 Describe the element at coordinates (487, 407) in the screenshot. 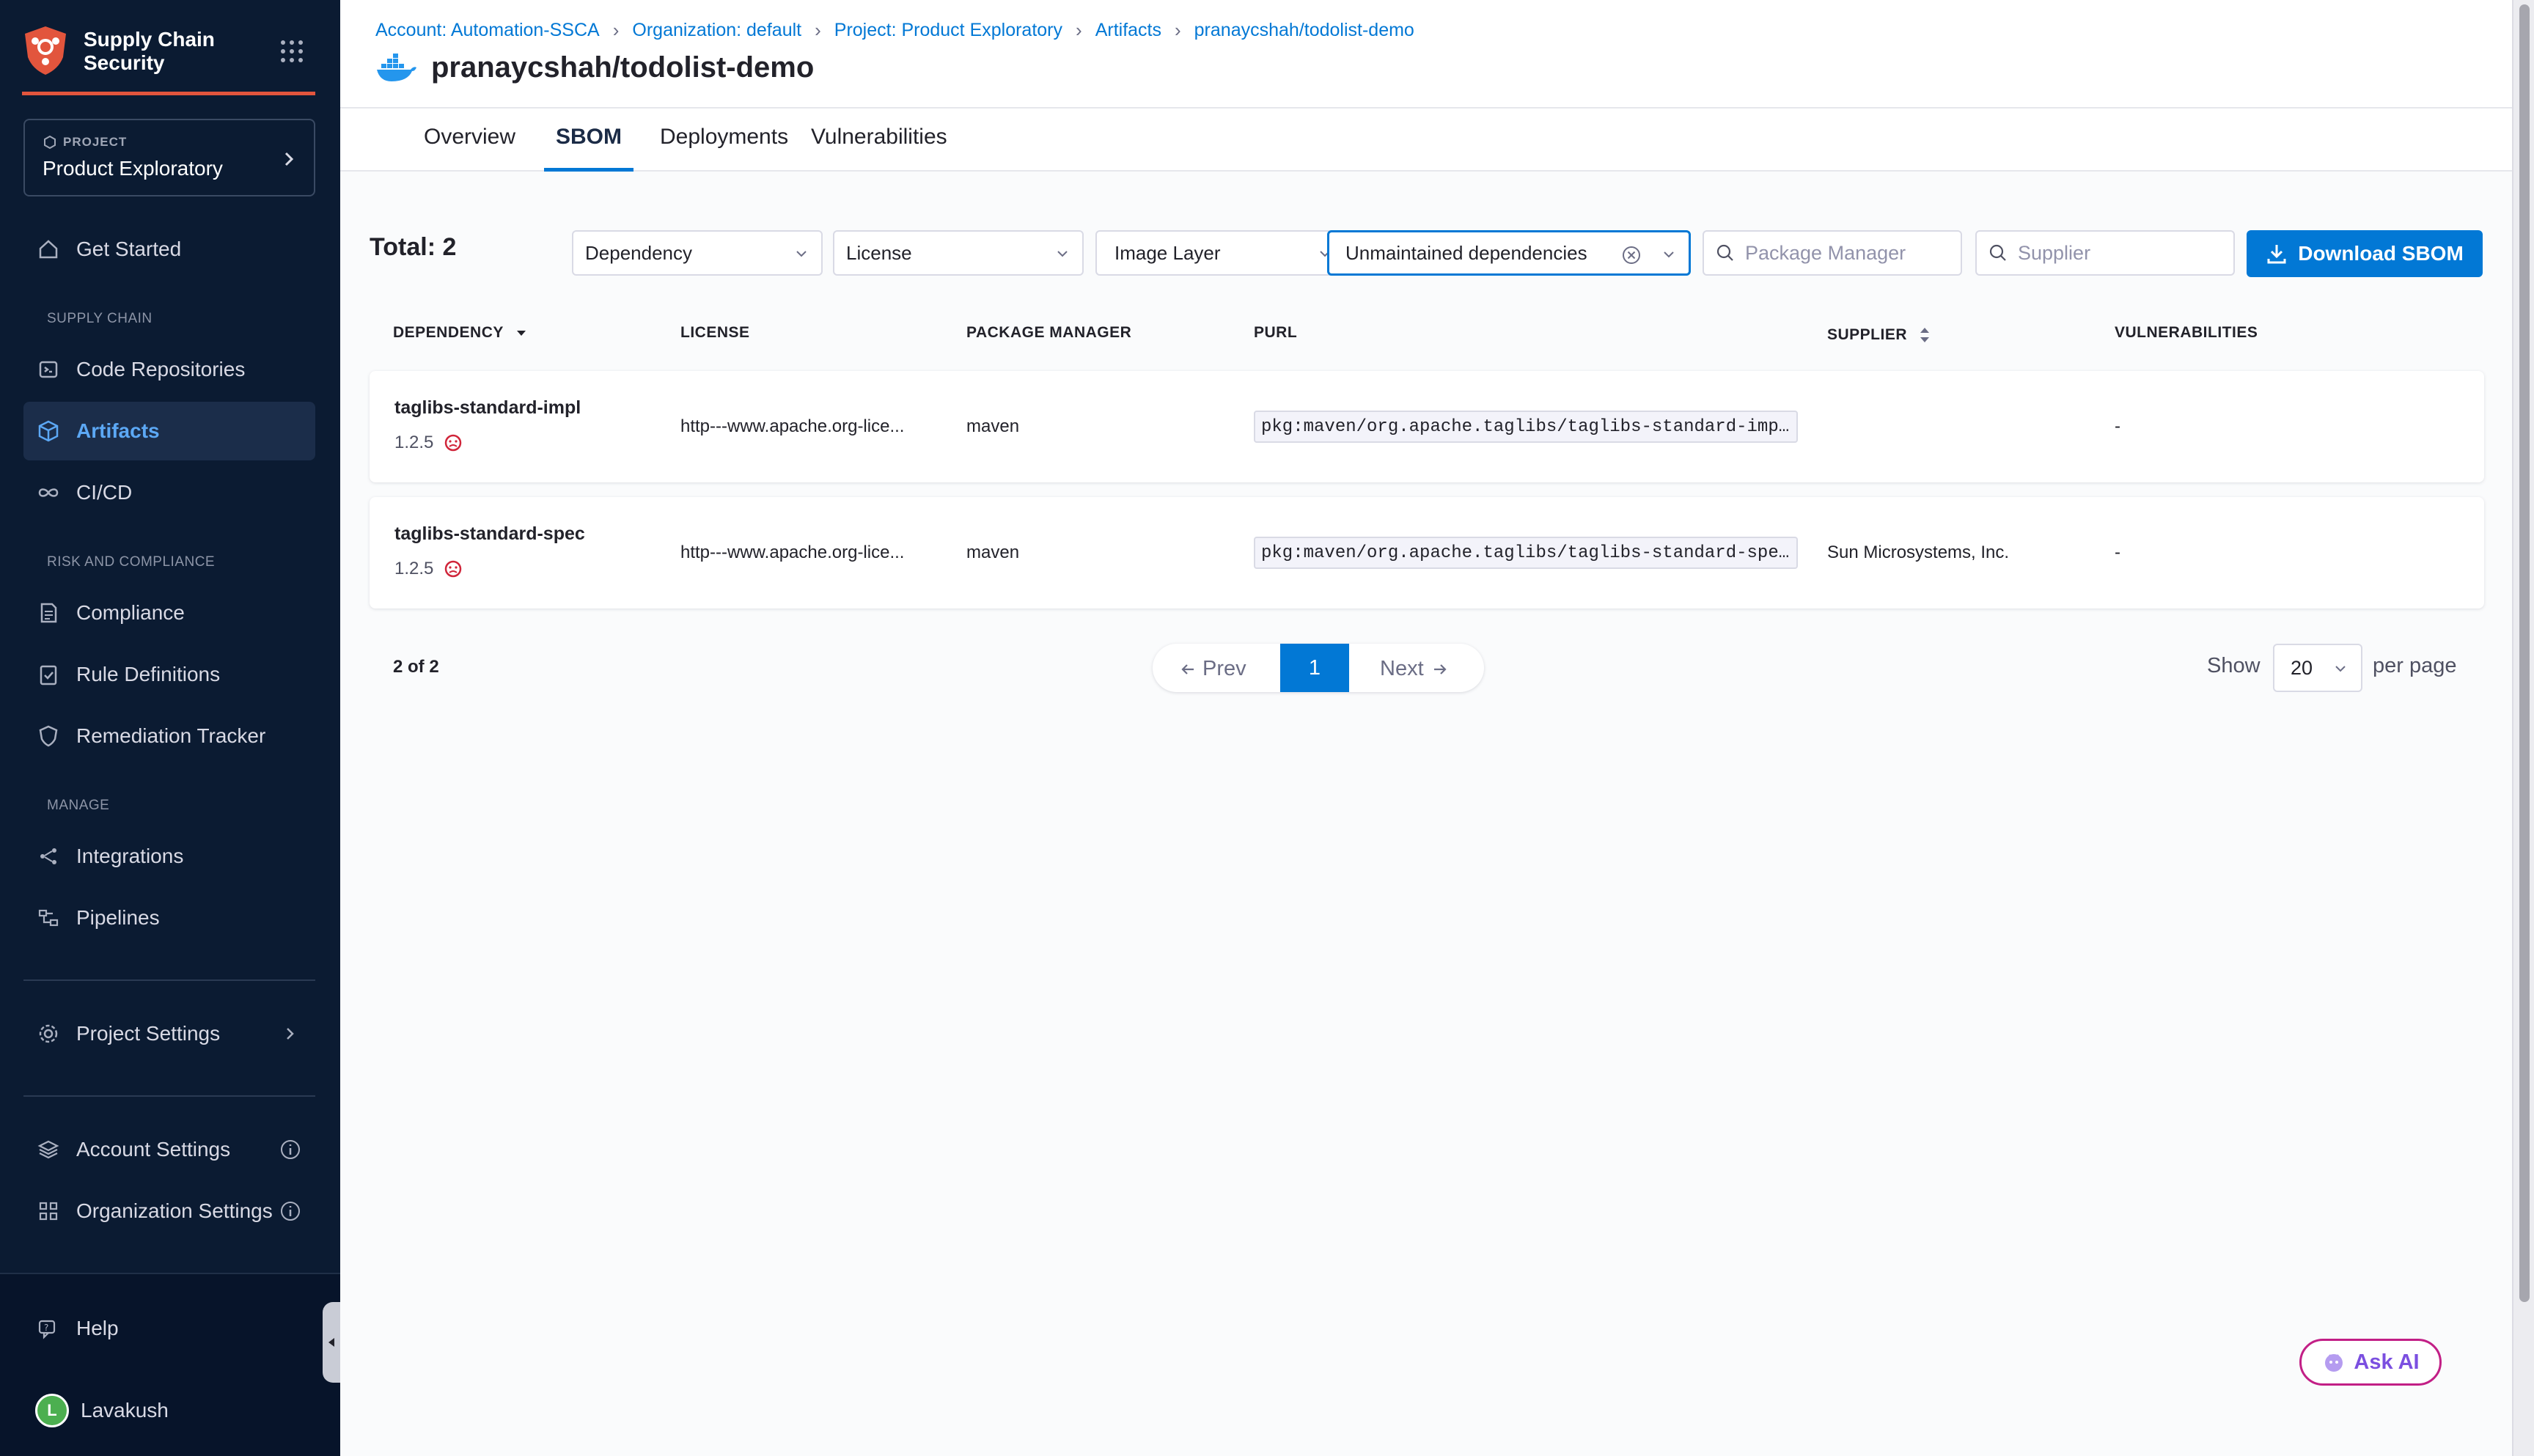

I see `dependency-name: taglibs-standard-impl` at that location.